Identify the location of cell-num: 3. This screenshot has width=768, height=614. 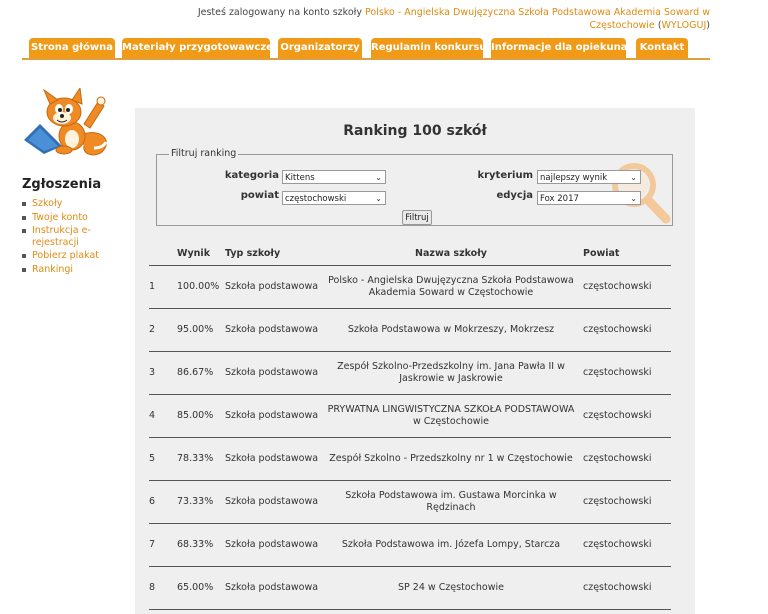
(163, 373).